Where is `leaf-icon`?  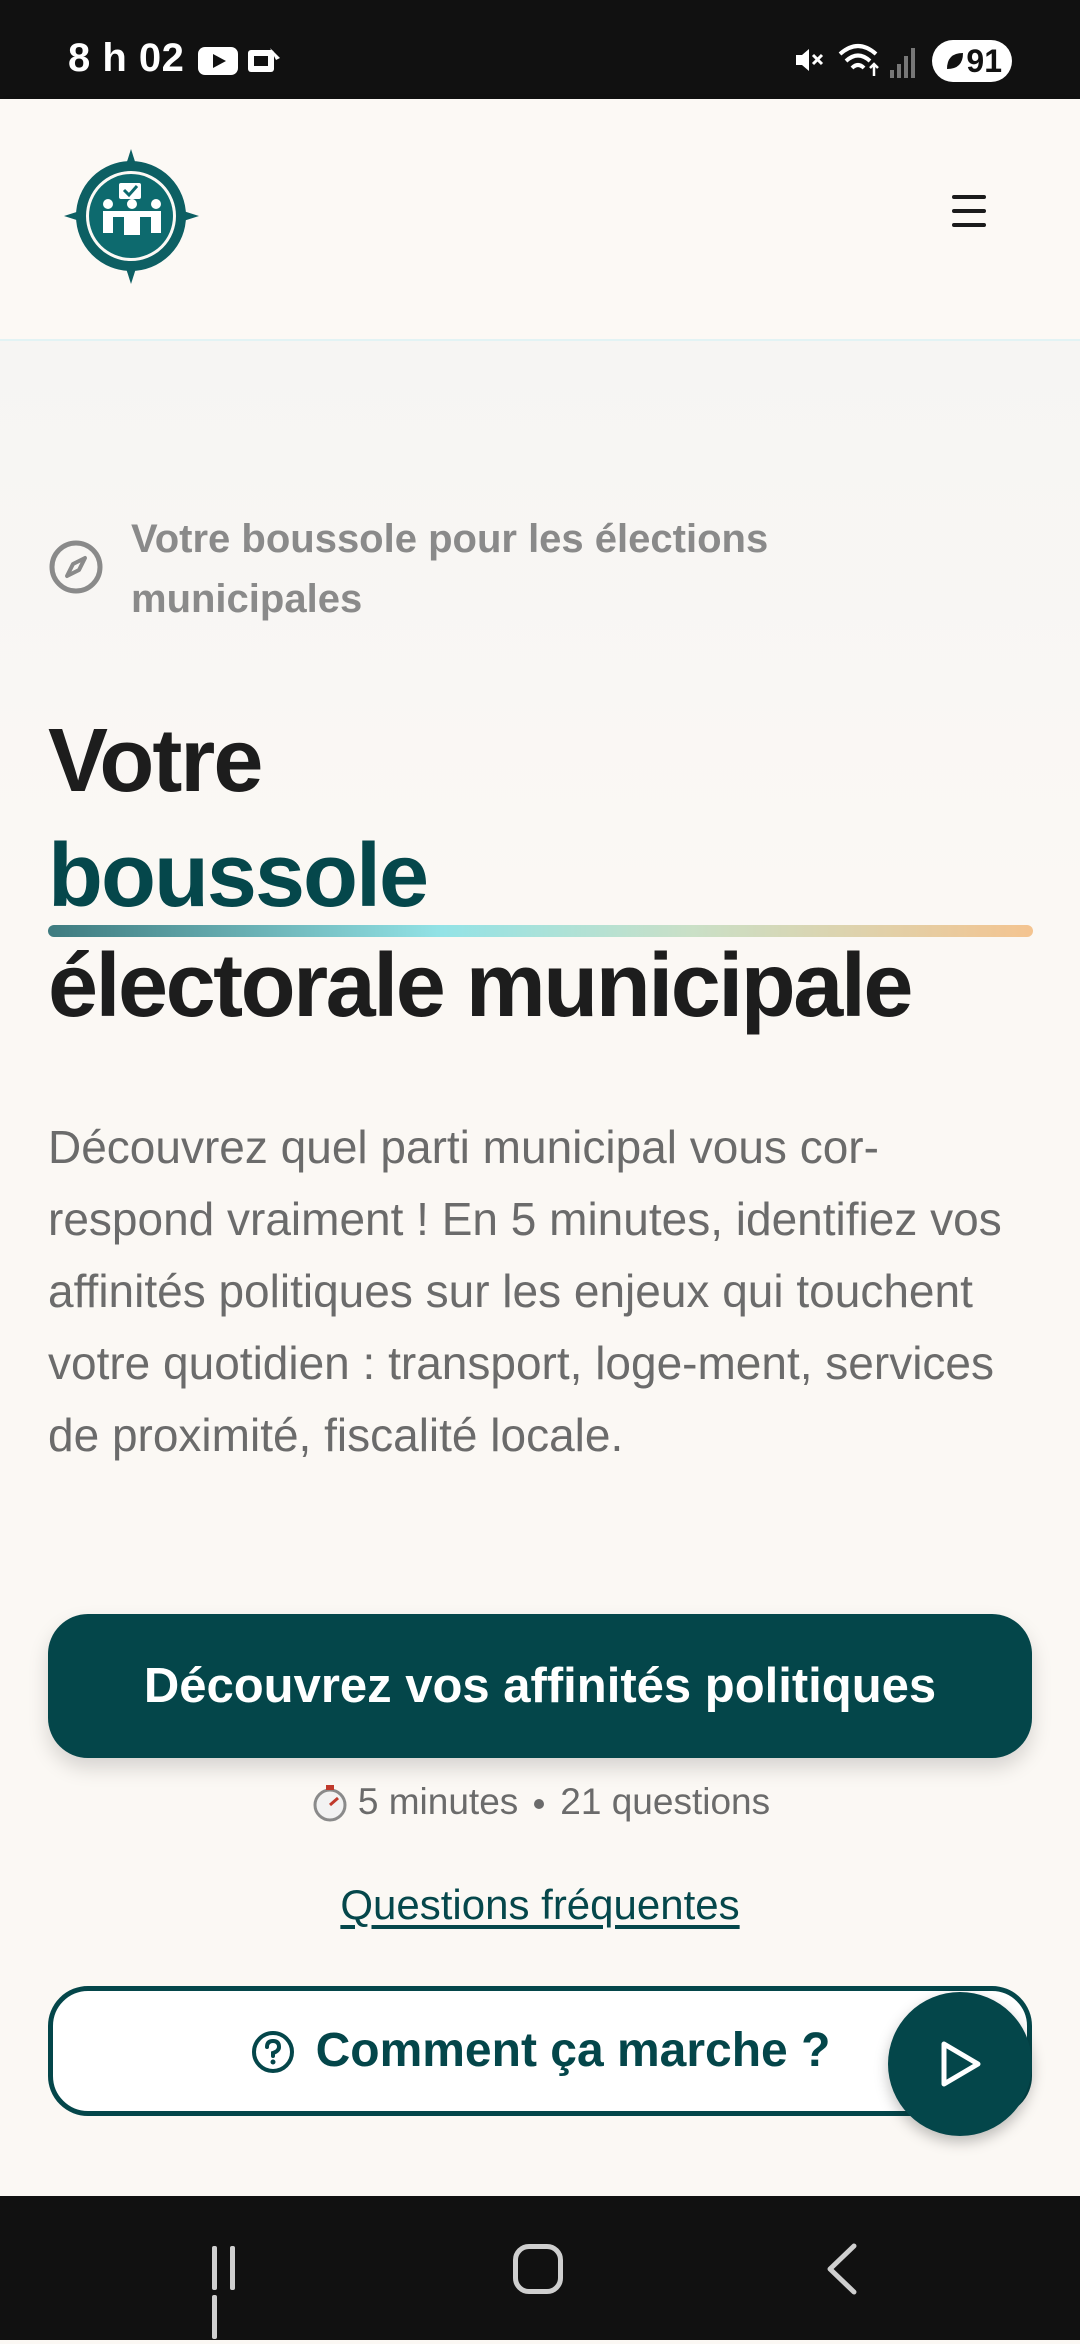 leaf-icon is located at coordinates (955, 61).